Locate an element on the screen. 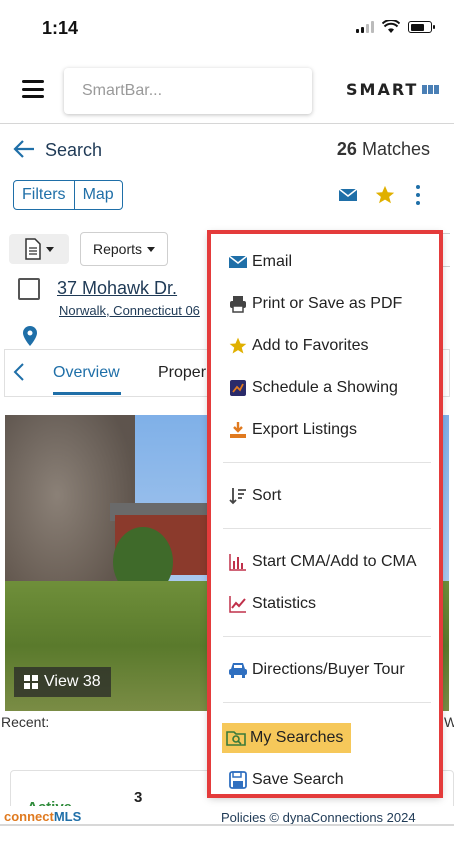 This screenshot has width=454, height=842. menu-item-sort: Sort is located at coordinates (254, 496).